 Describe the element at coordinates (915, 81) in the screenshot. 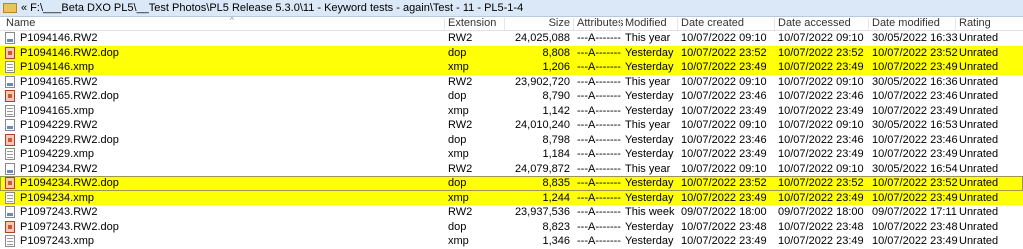

I see `file-date-modified: 30/05/2022 16:36` at that location.